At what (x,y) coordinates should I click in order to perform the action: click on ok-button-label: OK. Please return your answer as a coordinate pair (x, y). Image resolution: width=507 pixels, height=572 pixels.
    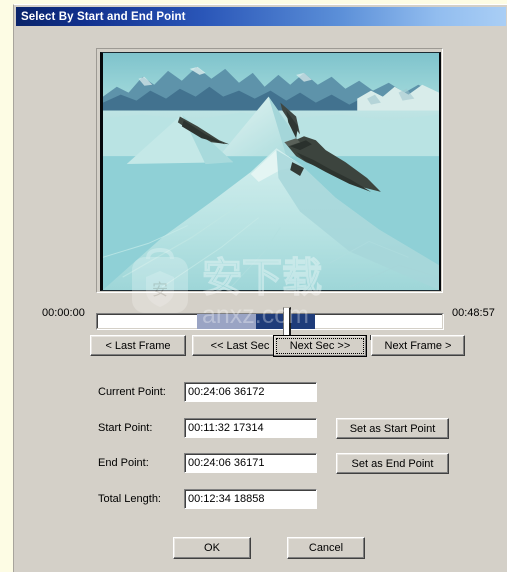
    Looking at the image, I should click on (212, 548).